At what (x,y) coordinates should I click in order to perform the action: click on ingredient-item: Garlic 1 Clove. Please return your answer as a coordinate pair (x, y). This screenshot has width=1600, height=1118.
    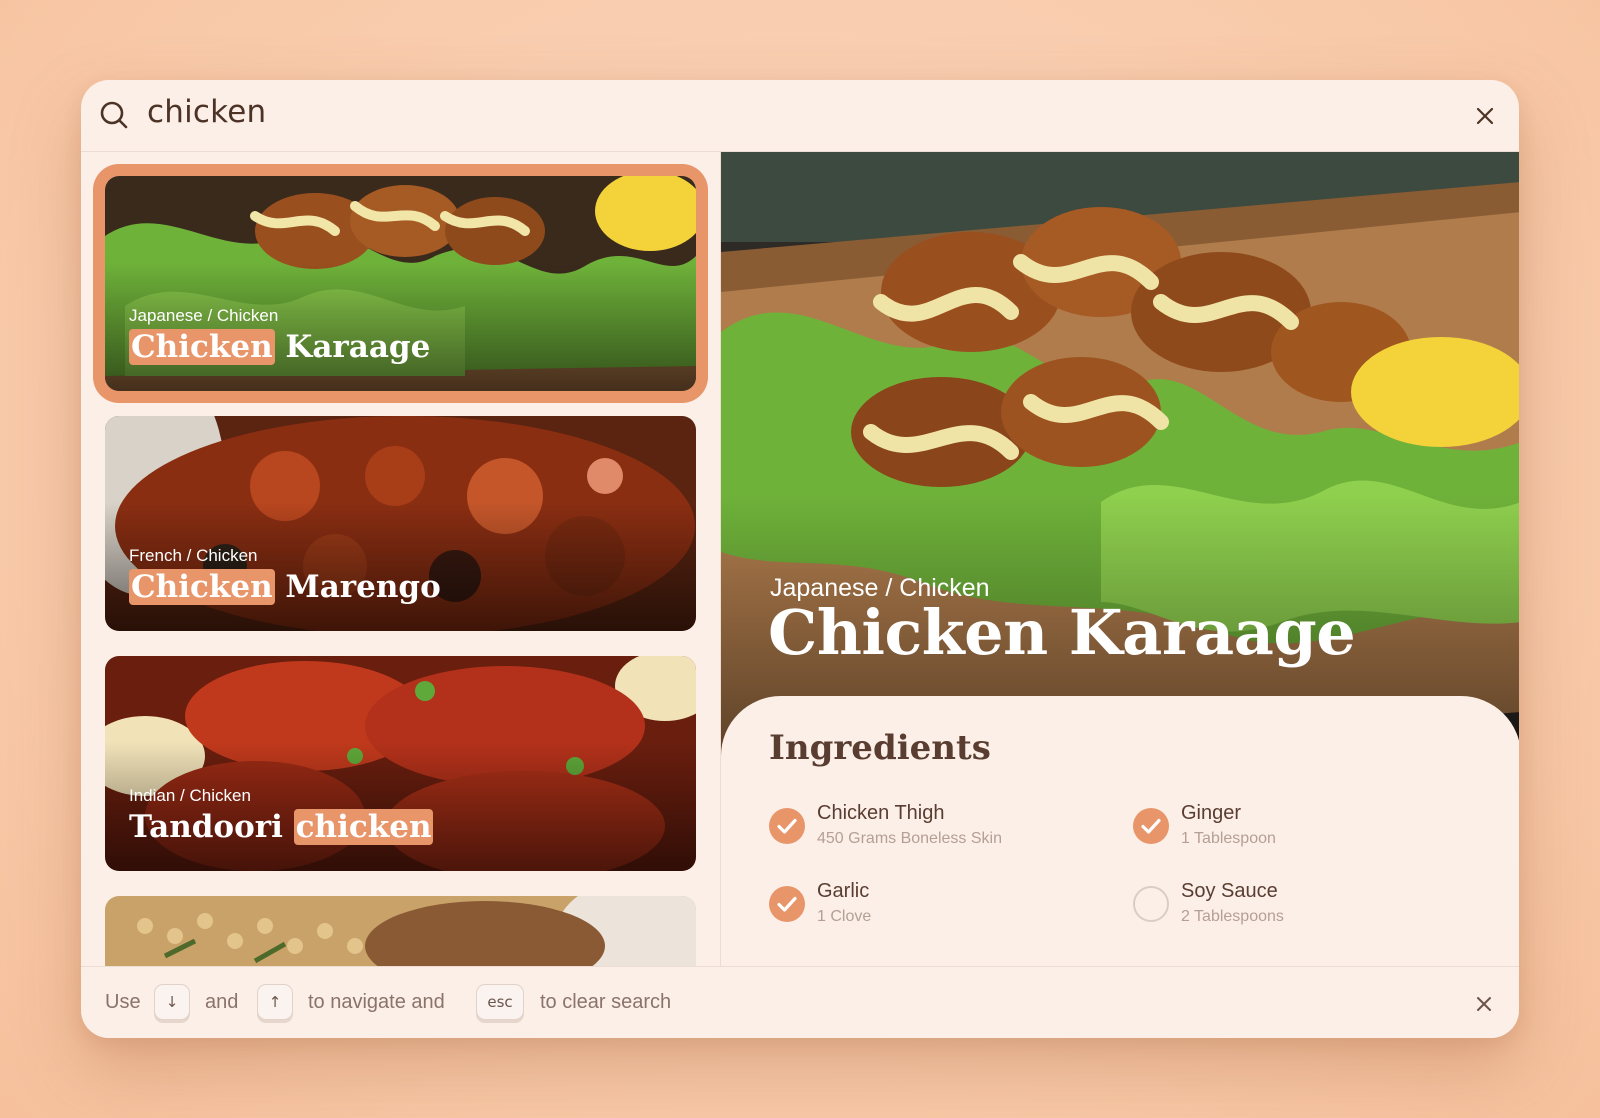
    Looking at the image, I should click on (934, 910).